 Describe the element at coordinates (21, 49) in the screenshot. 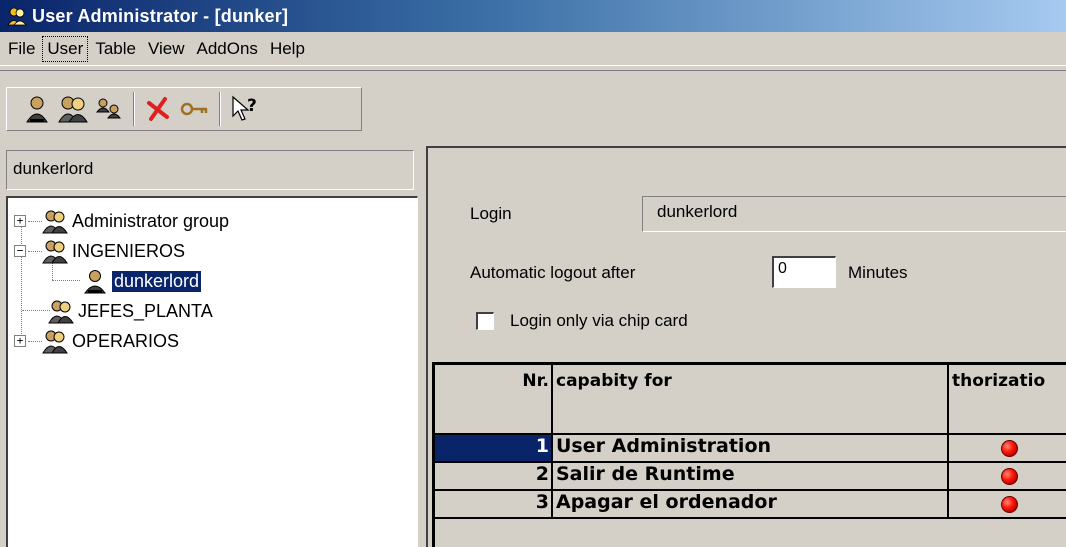

I see `menu-file: File` at that location.